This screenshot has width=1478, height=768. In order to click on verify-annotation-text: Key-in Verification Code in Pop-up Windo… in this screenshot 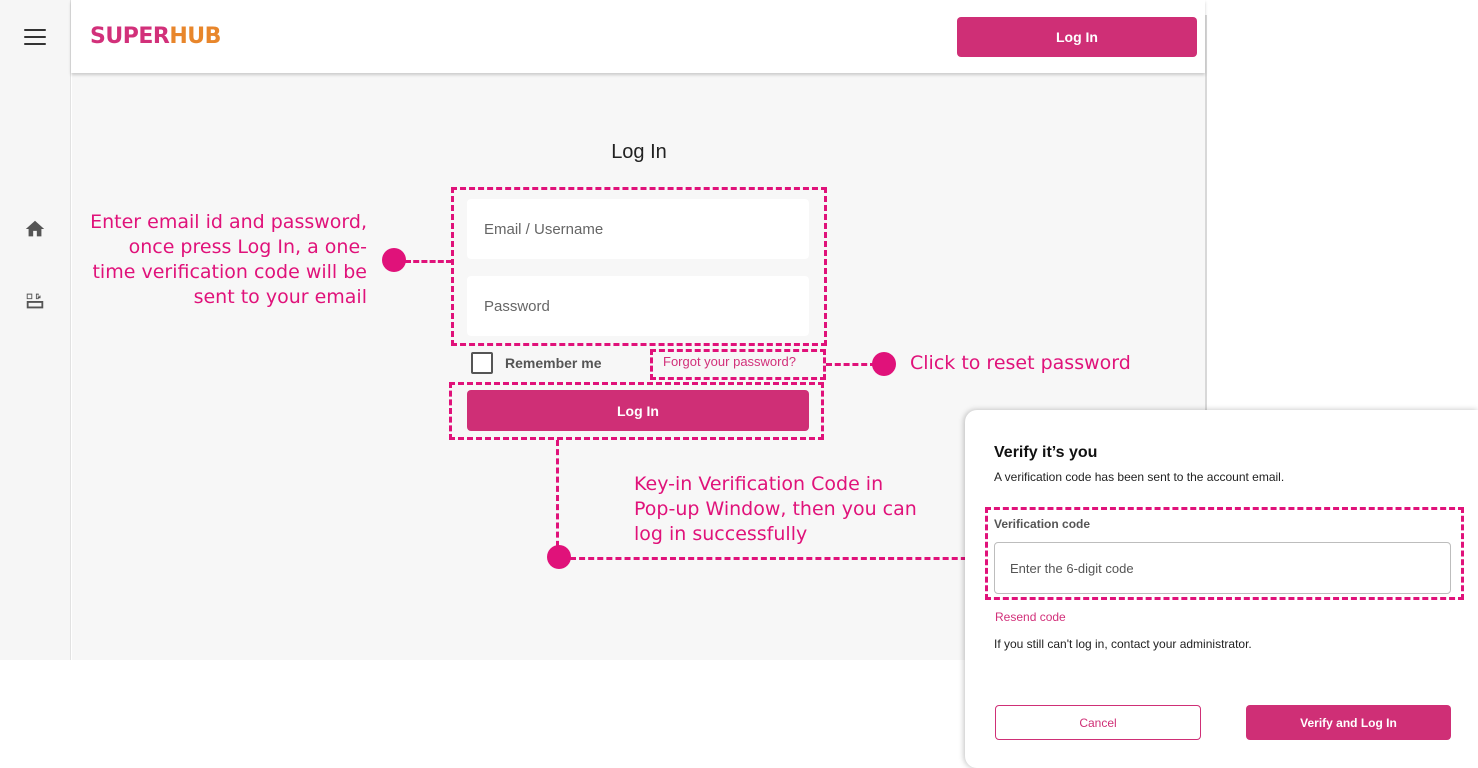, I will do `click(775, 509)`.